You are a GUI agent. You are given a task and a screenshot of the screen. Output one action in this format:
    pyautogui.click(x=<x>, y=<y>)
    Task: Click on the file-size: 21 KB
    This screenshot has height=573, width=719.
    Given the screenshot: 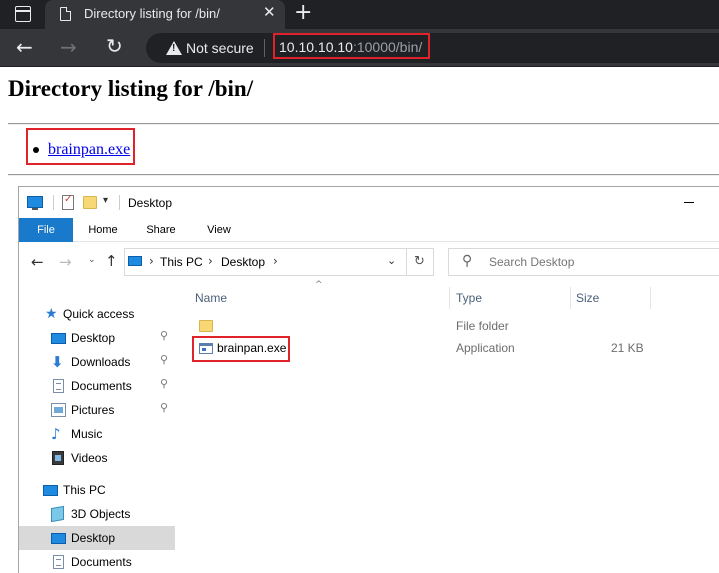 What is the action you would take?
    pyautogui.click(x=627, y=348)
    